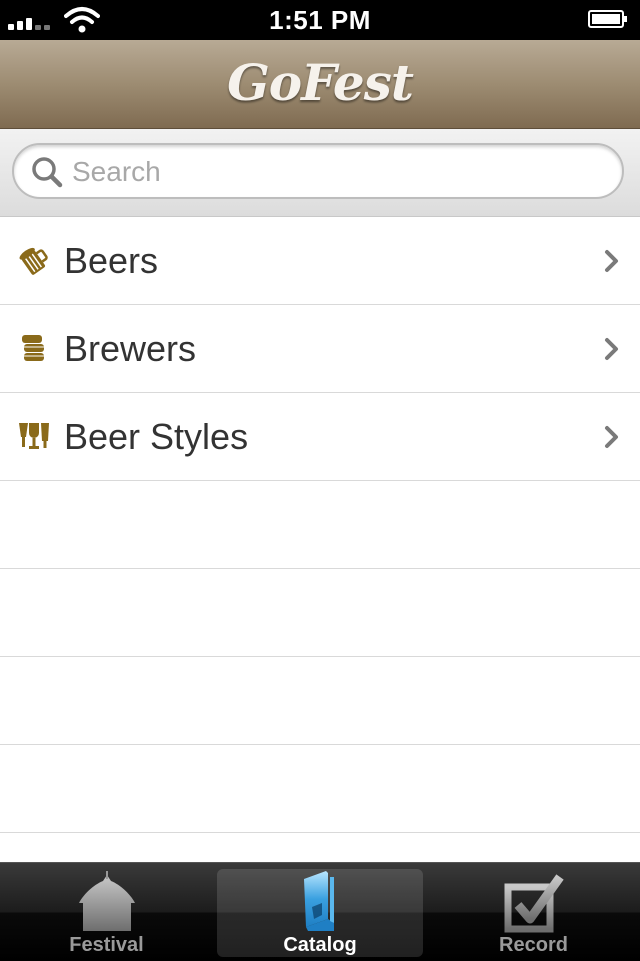 The width and height of the screenshot is (640, 961). What do you see at coordinates (33, 261) in the screenshot?
I see `beer-mug-icon` at bounding box center [33, 261].